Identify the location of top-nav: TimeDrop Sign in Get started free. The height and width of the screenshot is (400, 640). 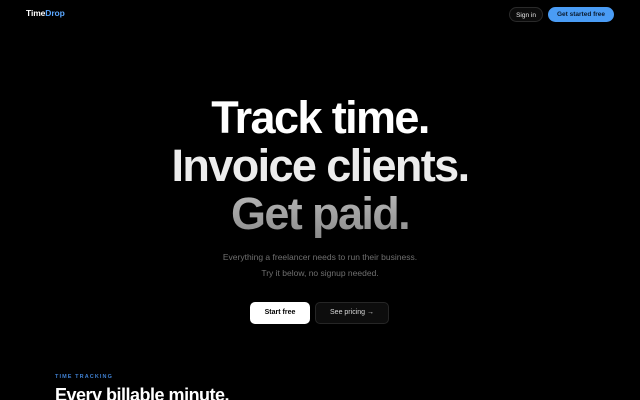
(320, 14).